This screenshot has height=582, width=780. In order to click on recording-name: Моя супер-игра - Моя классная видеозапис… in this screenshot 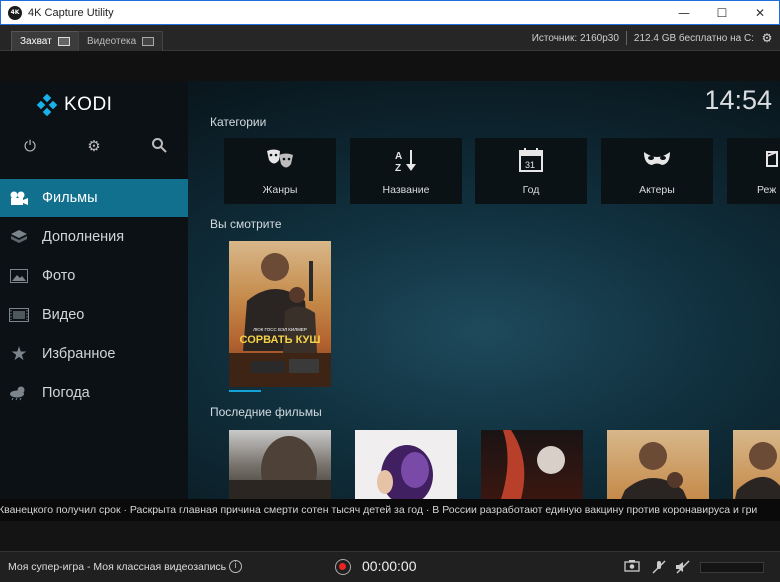, I will do `click(117, 567)`.